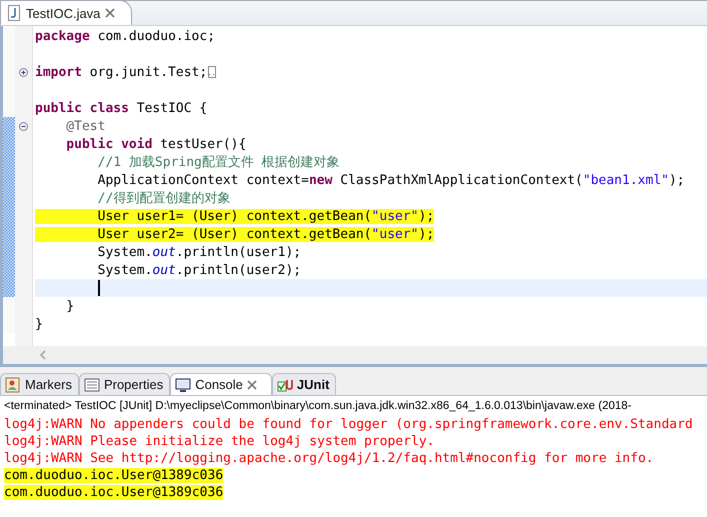 This screenshot has height=517, width=707. Describe the element at coordinates (353, 355) in the screenshot. I see `horizontal-scrollbar` at that location.